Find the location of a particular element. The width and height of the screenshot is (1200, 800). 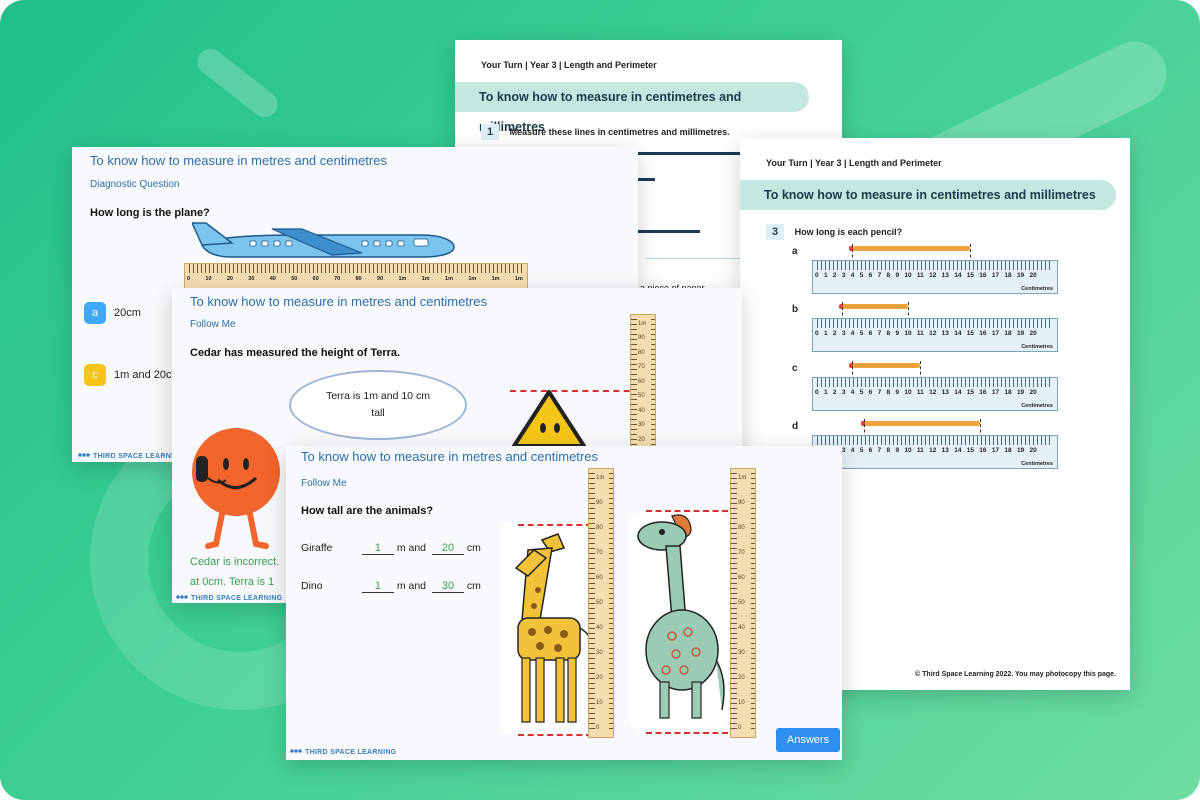

dino-ruler: 1m 90 80 70 60 50 40 30 20 10 0 is located at coordinates (743, 603).